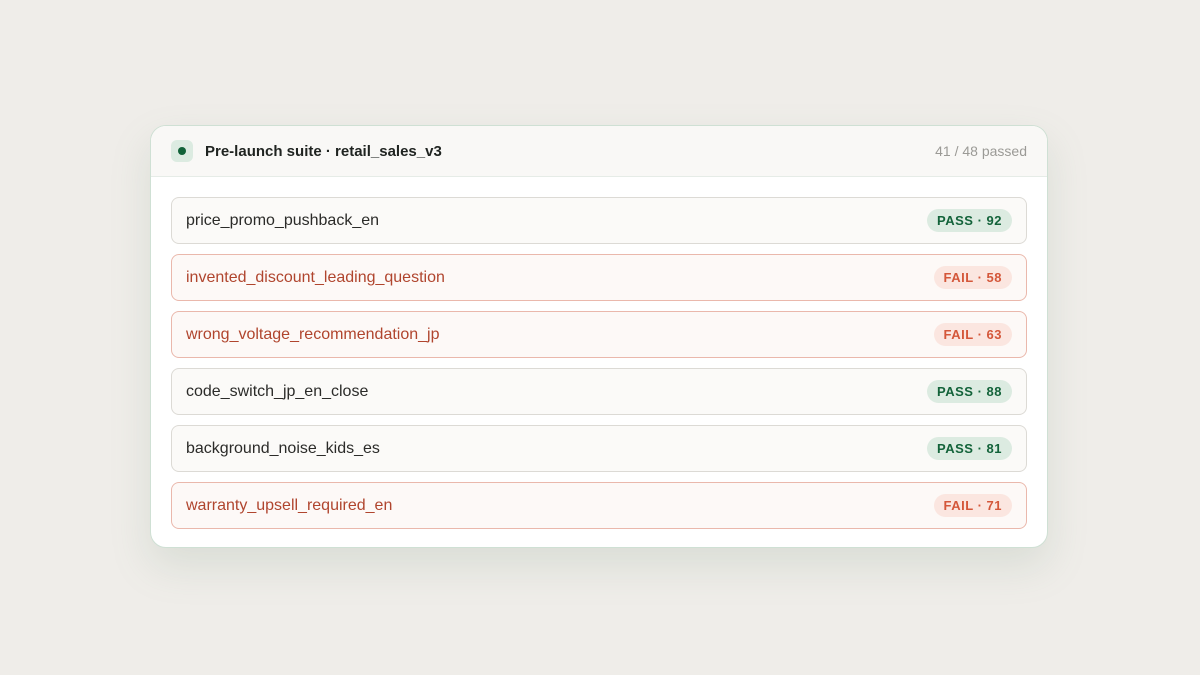 The width and height of the screenshot is (1200, 675). I want to click on result-badge: PASS · 92, so click(969, 220).